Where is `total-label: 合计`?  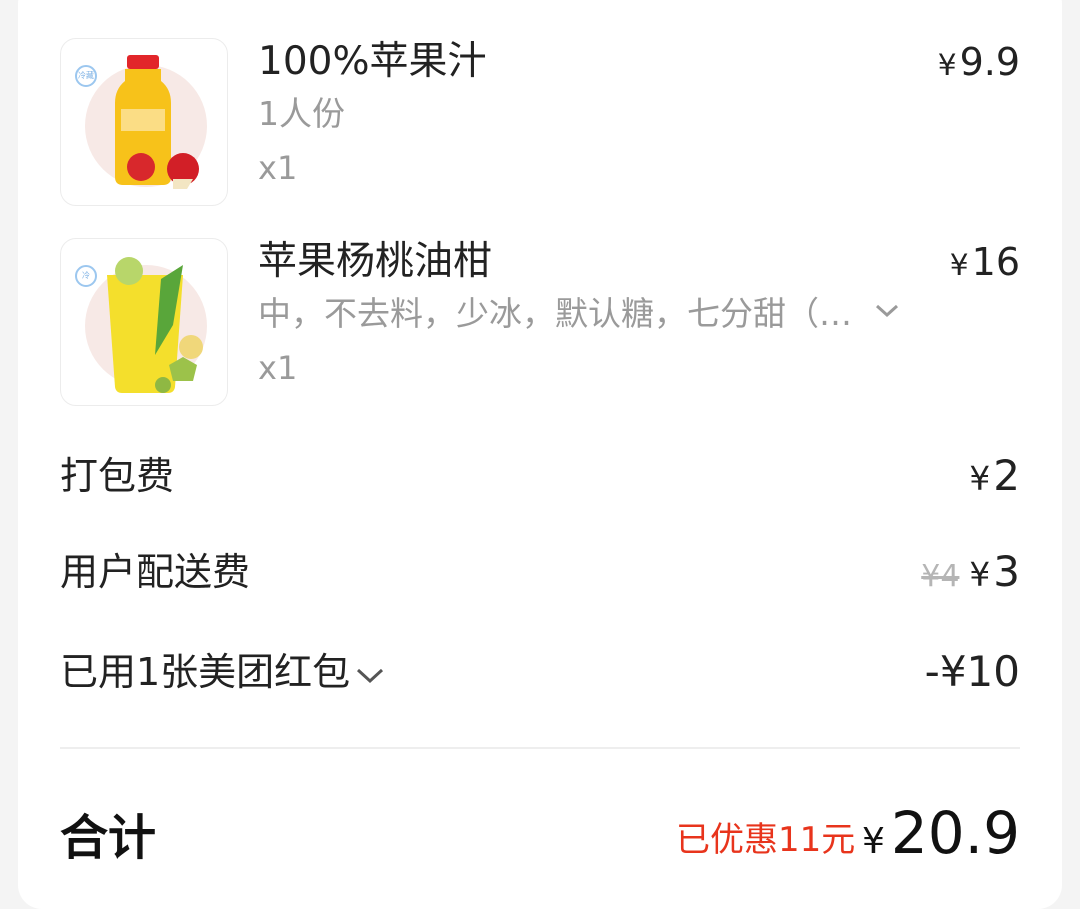 total-label: 合计 is located at coordinates (108, 838).